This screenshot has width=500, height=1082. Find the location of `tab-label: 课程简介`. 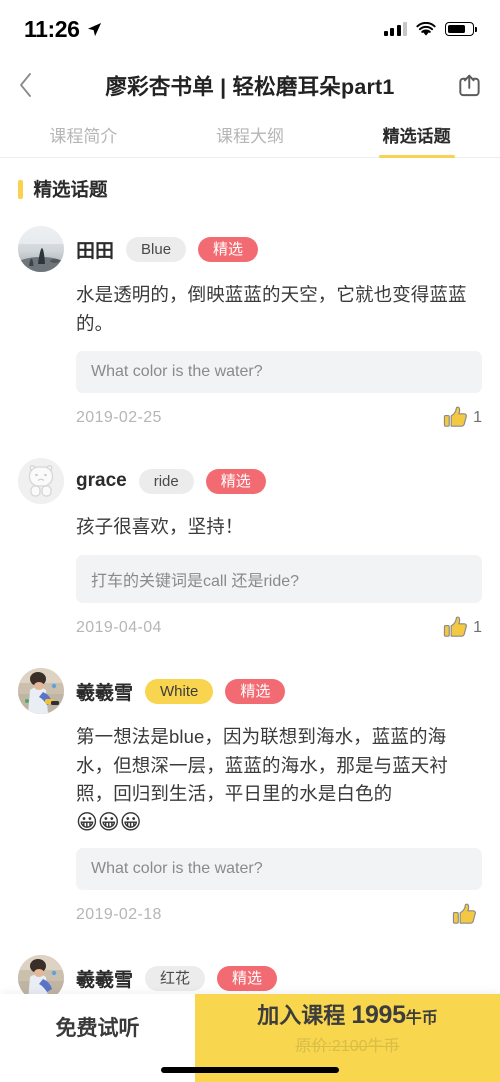

tab-label: 课程简介 is located at coordinates (83, 136).